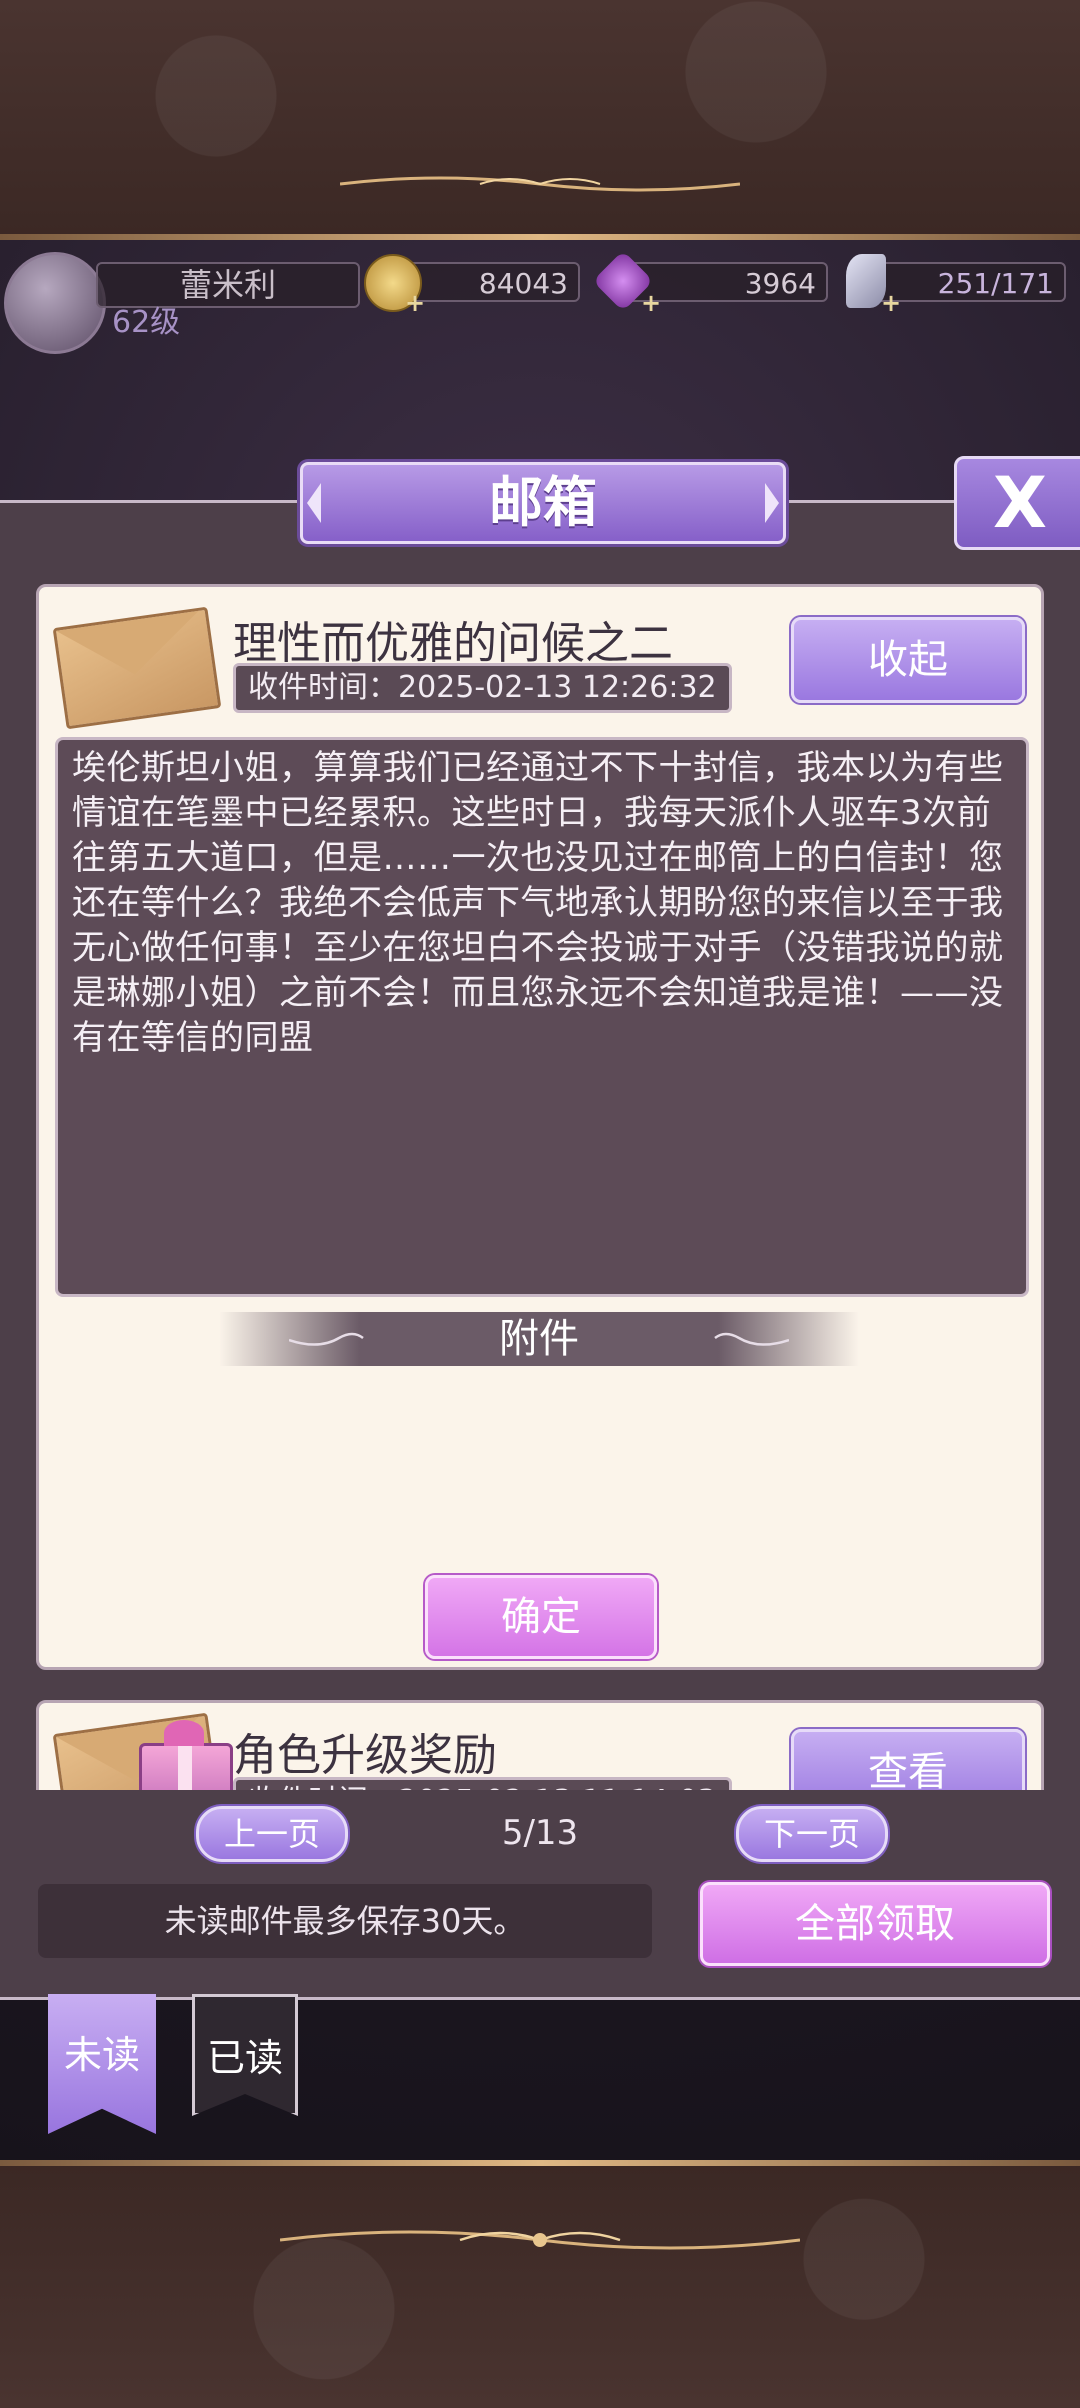  What do you see at coordinates (415, 303) in the screenshot?
I see `add-gold-icon: +` at bounding box center [415, 303].